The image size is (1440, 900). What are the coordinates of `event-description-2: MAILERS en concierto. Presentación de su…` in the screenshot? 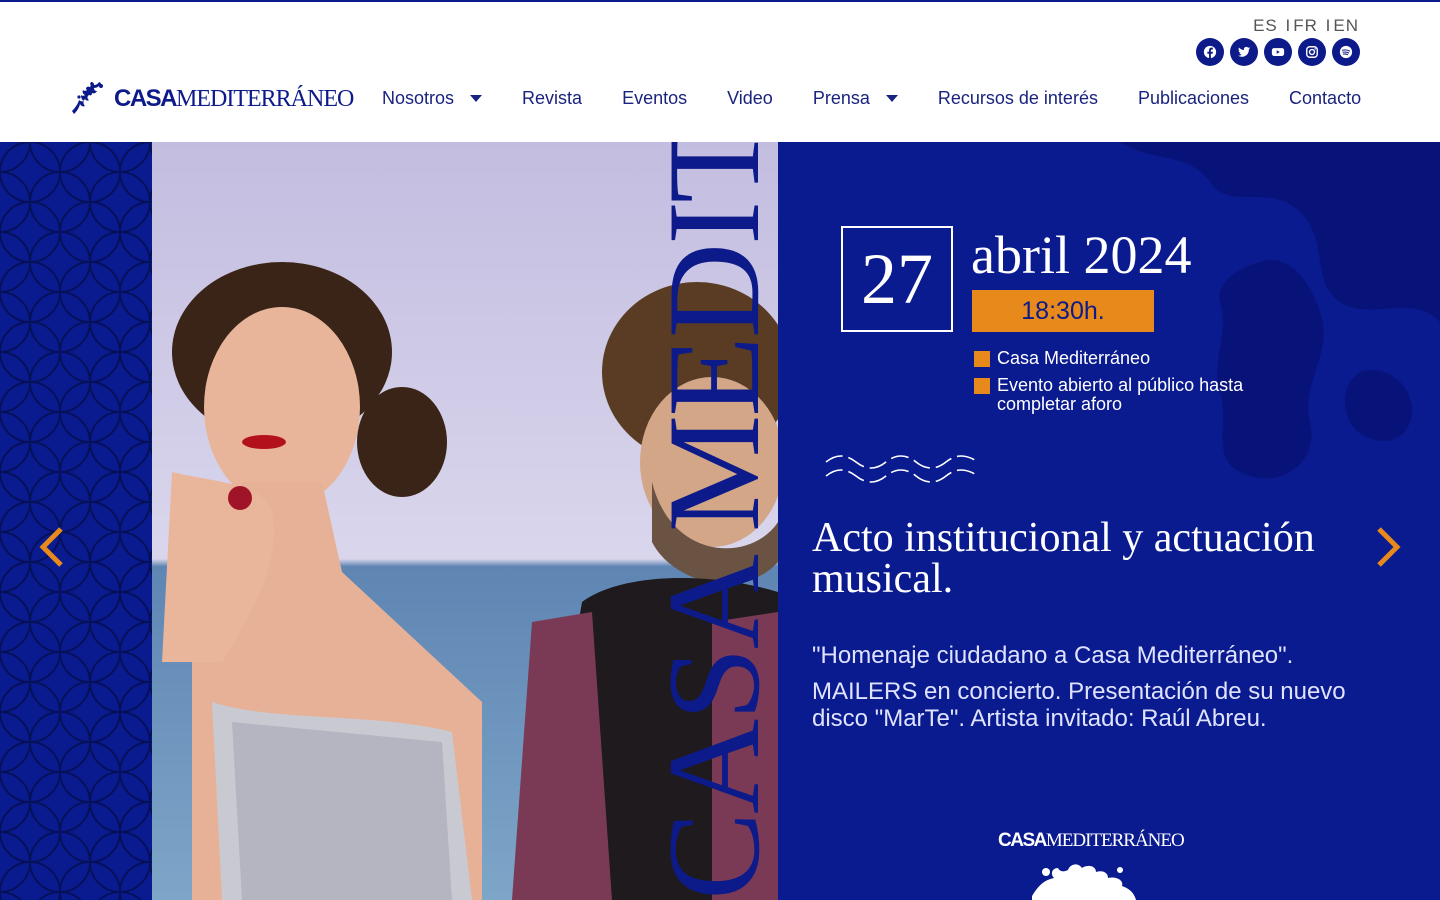 It's located at (1079, 705).